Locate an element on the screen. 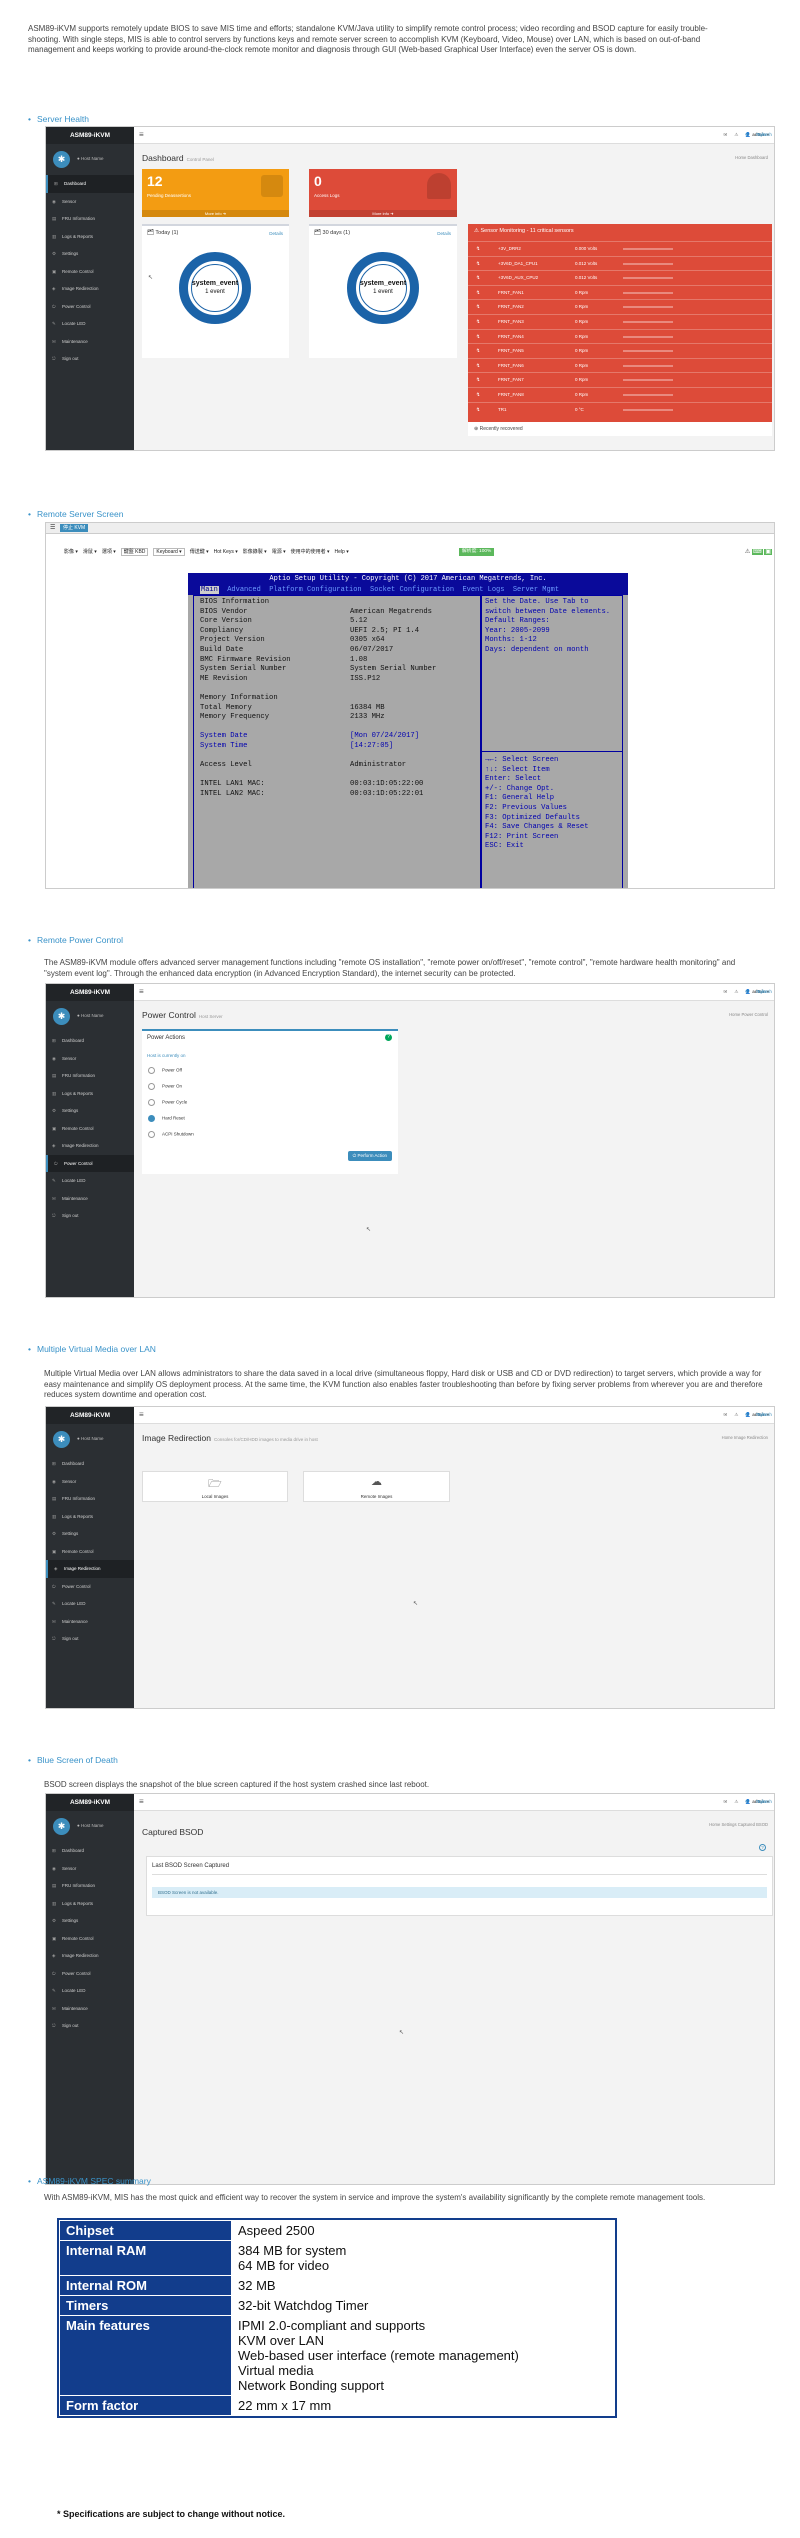  breadcrumb: Home Power Control is located at coordinates (748, 1014).